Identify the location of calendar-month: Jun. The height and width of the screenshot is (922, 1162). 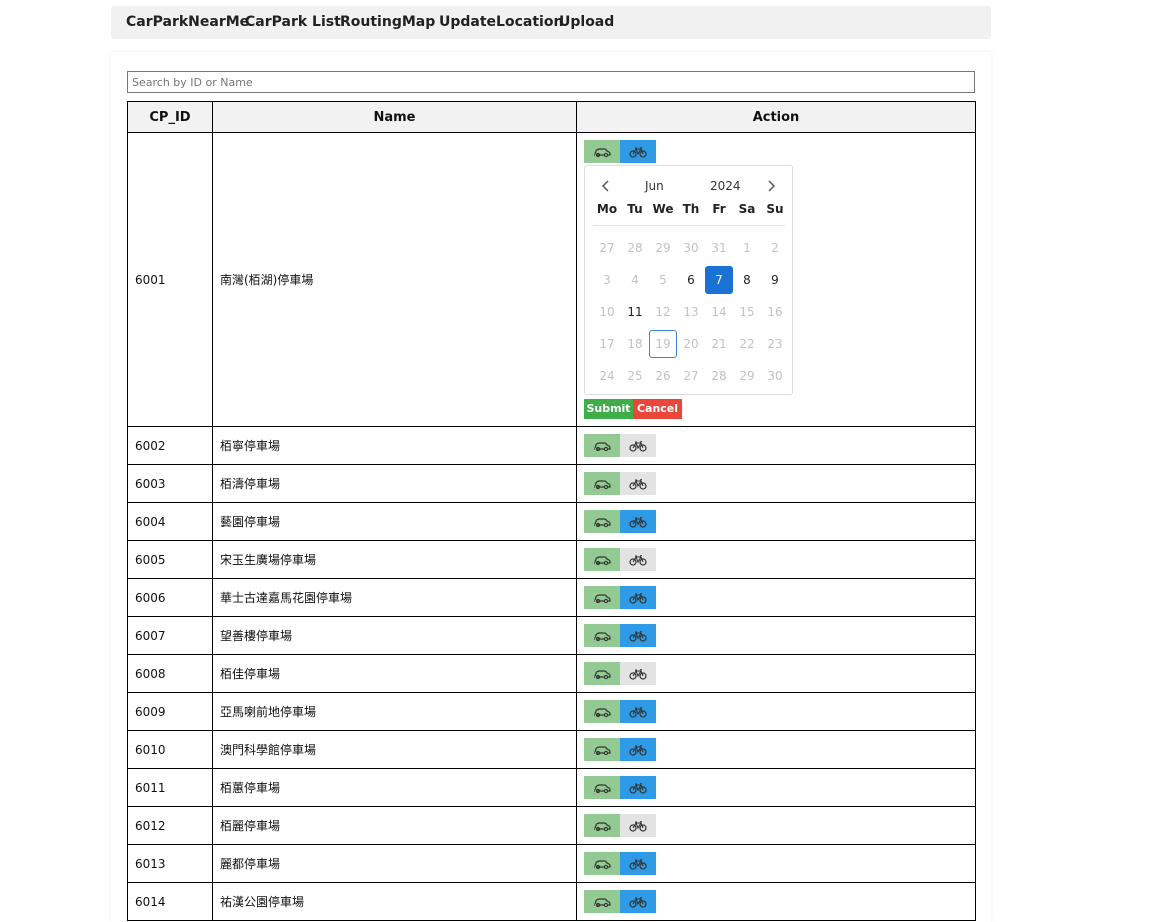
(654, 186).